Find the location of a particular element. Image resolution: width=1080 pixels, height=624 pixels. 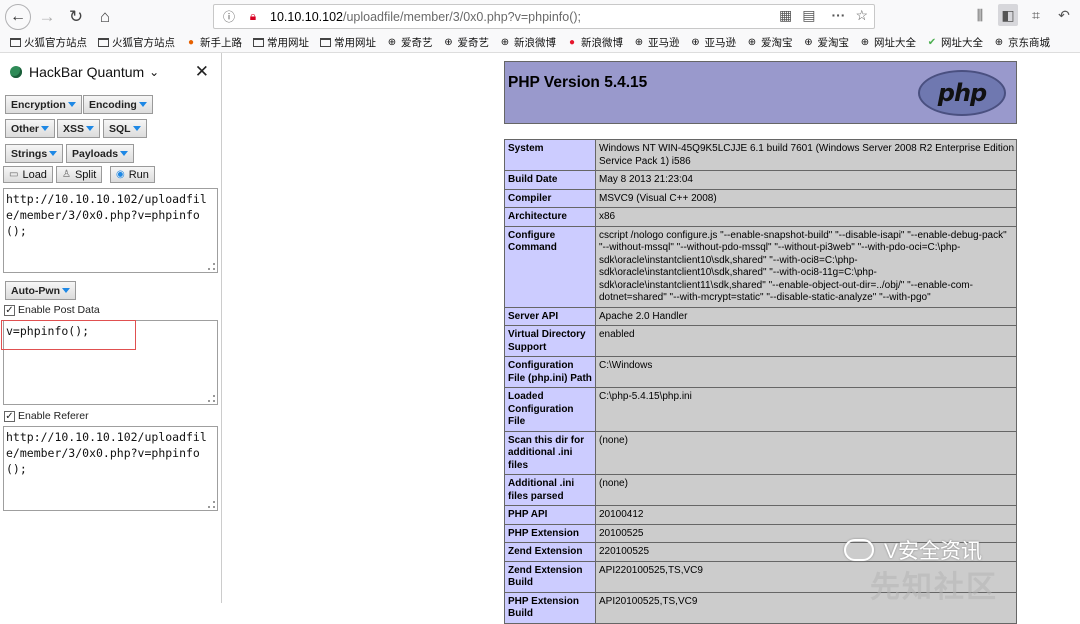

encoding-label: Encoding is located at coordinates (113, 104).